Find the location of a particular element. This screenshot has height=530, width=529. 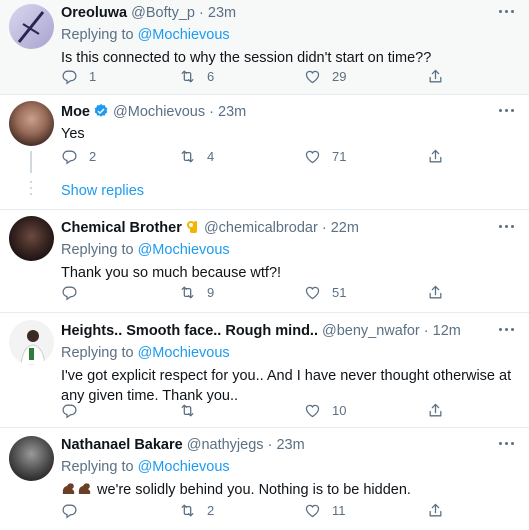

retweet-button: 6 is located at coordinates (196, 76).